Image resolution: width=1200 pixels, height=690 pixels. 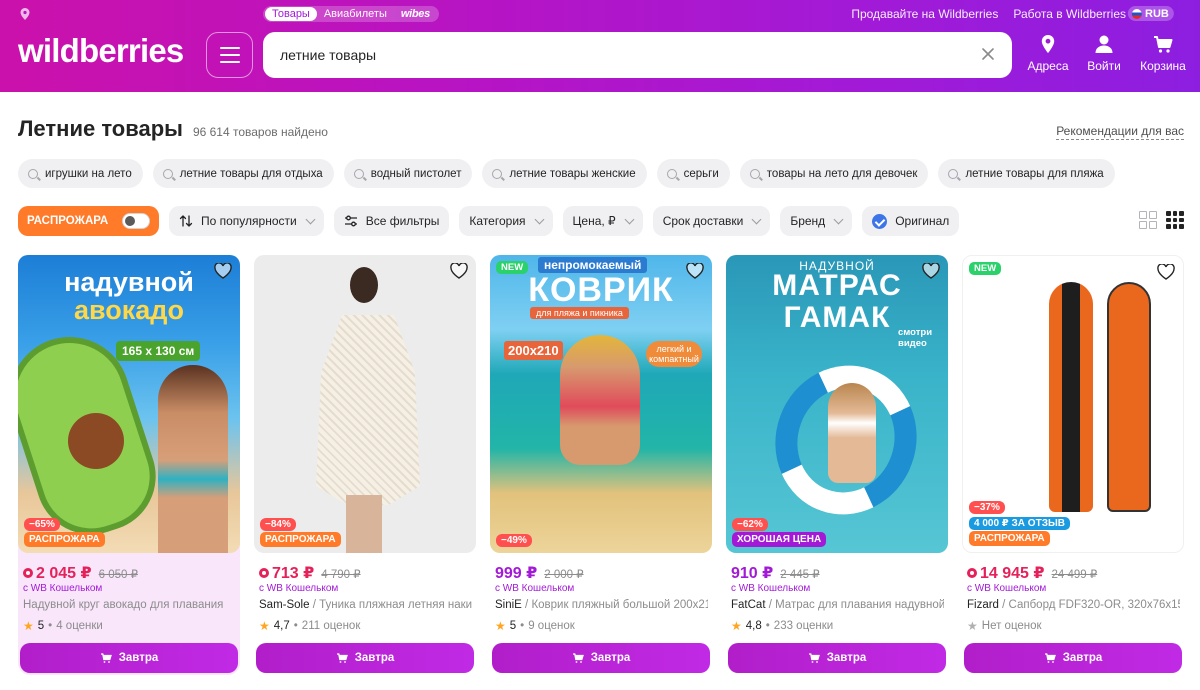 What do you see at coordinates (1026, 173) in the screenshot?
I see `suggestion-chip: летние товары для пляжа` at bounding box center [1026, 173].